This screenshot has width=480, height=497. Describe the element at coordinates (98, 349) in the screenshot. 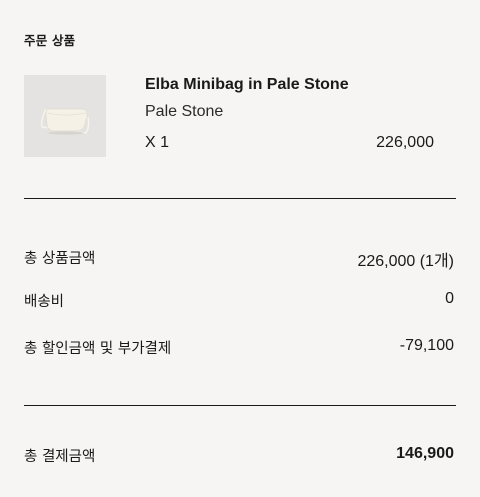

I see `discount-label: 총 할인금액 및 부가결제` at that location.